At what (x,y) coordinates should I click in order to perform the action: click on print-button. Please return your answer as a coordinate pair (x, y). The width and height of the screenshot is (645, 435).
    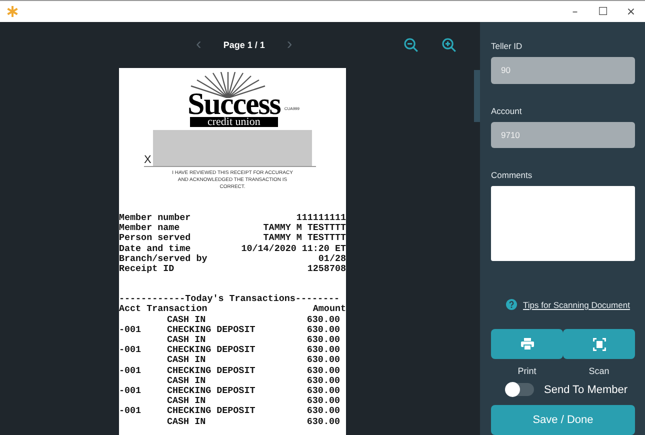
    Looking at the image, I should click on (527, 344).